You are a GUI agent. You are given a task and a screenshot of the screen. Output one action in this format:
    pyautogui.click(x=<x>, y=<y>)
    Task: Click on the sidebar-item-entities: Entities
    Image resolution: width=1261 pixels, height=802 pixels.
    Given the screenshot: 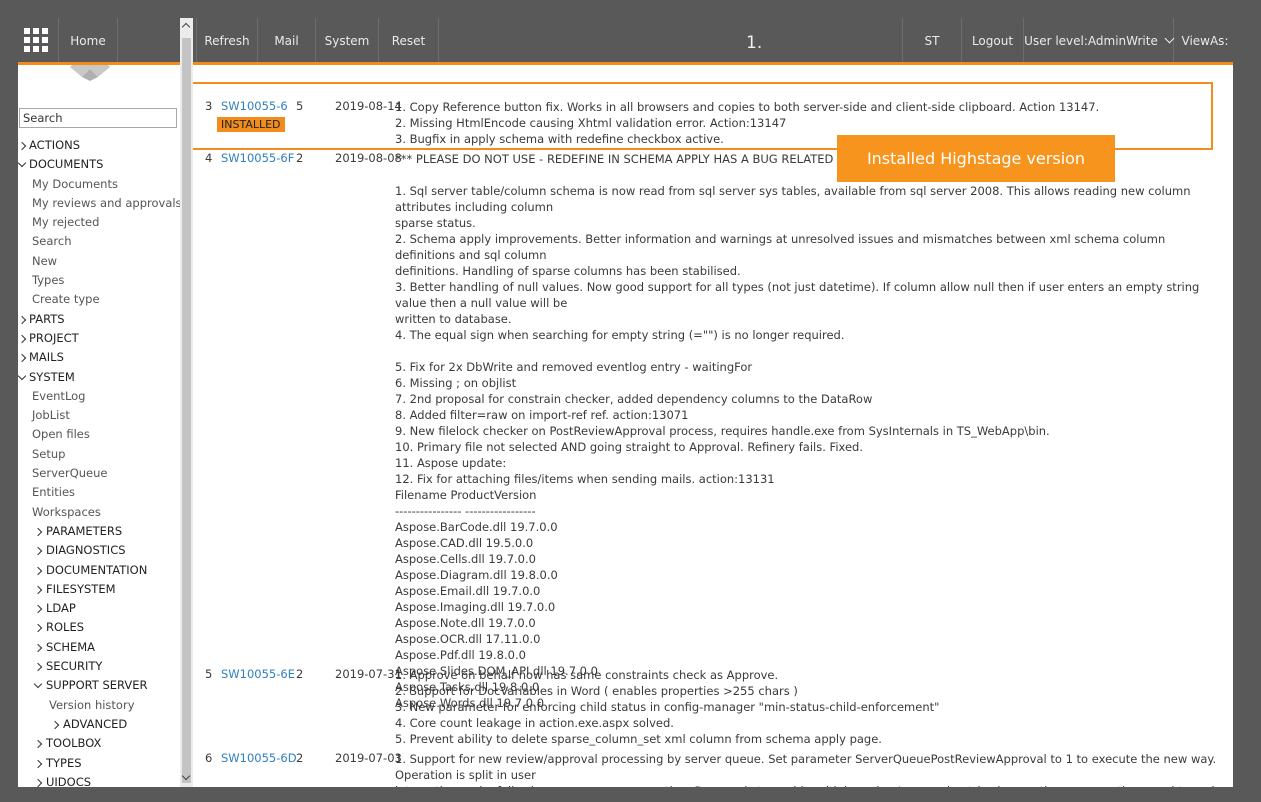 What is the action you would take?
    pyautogui.click(x=99, y=492)
    